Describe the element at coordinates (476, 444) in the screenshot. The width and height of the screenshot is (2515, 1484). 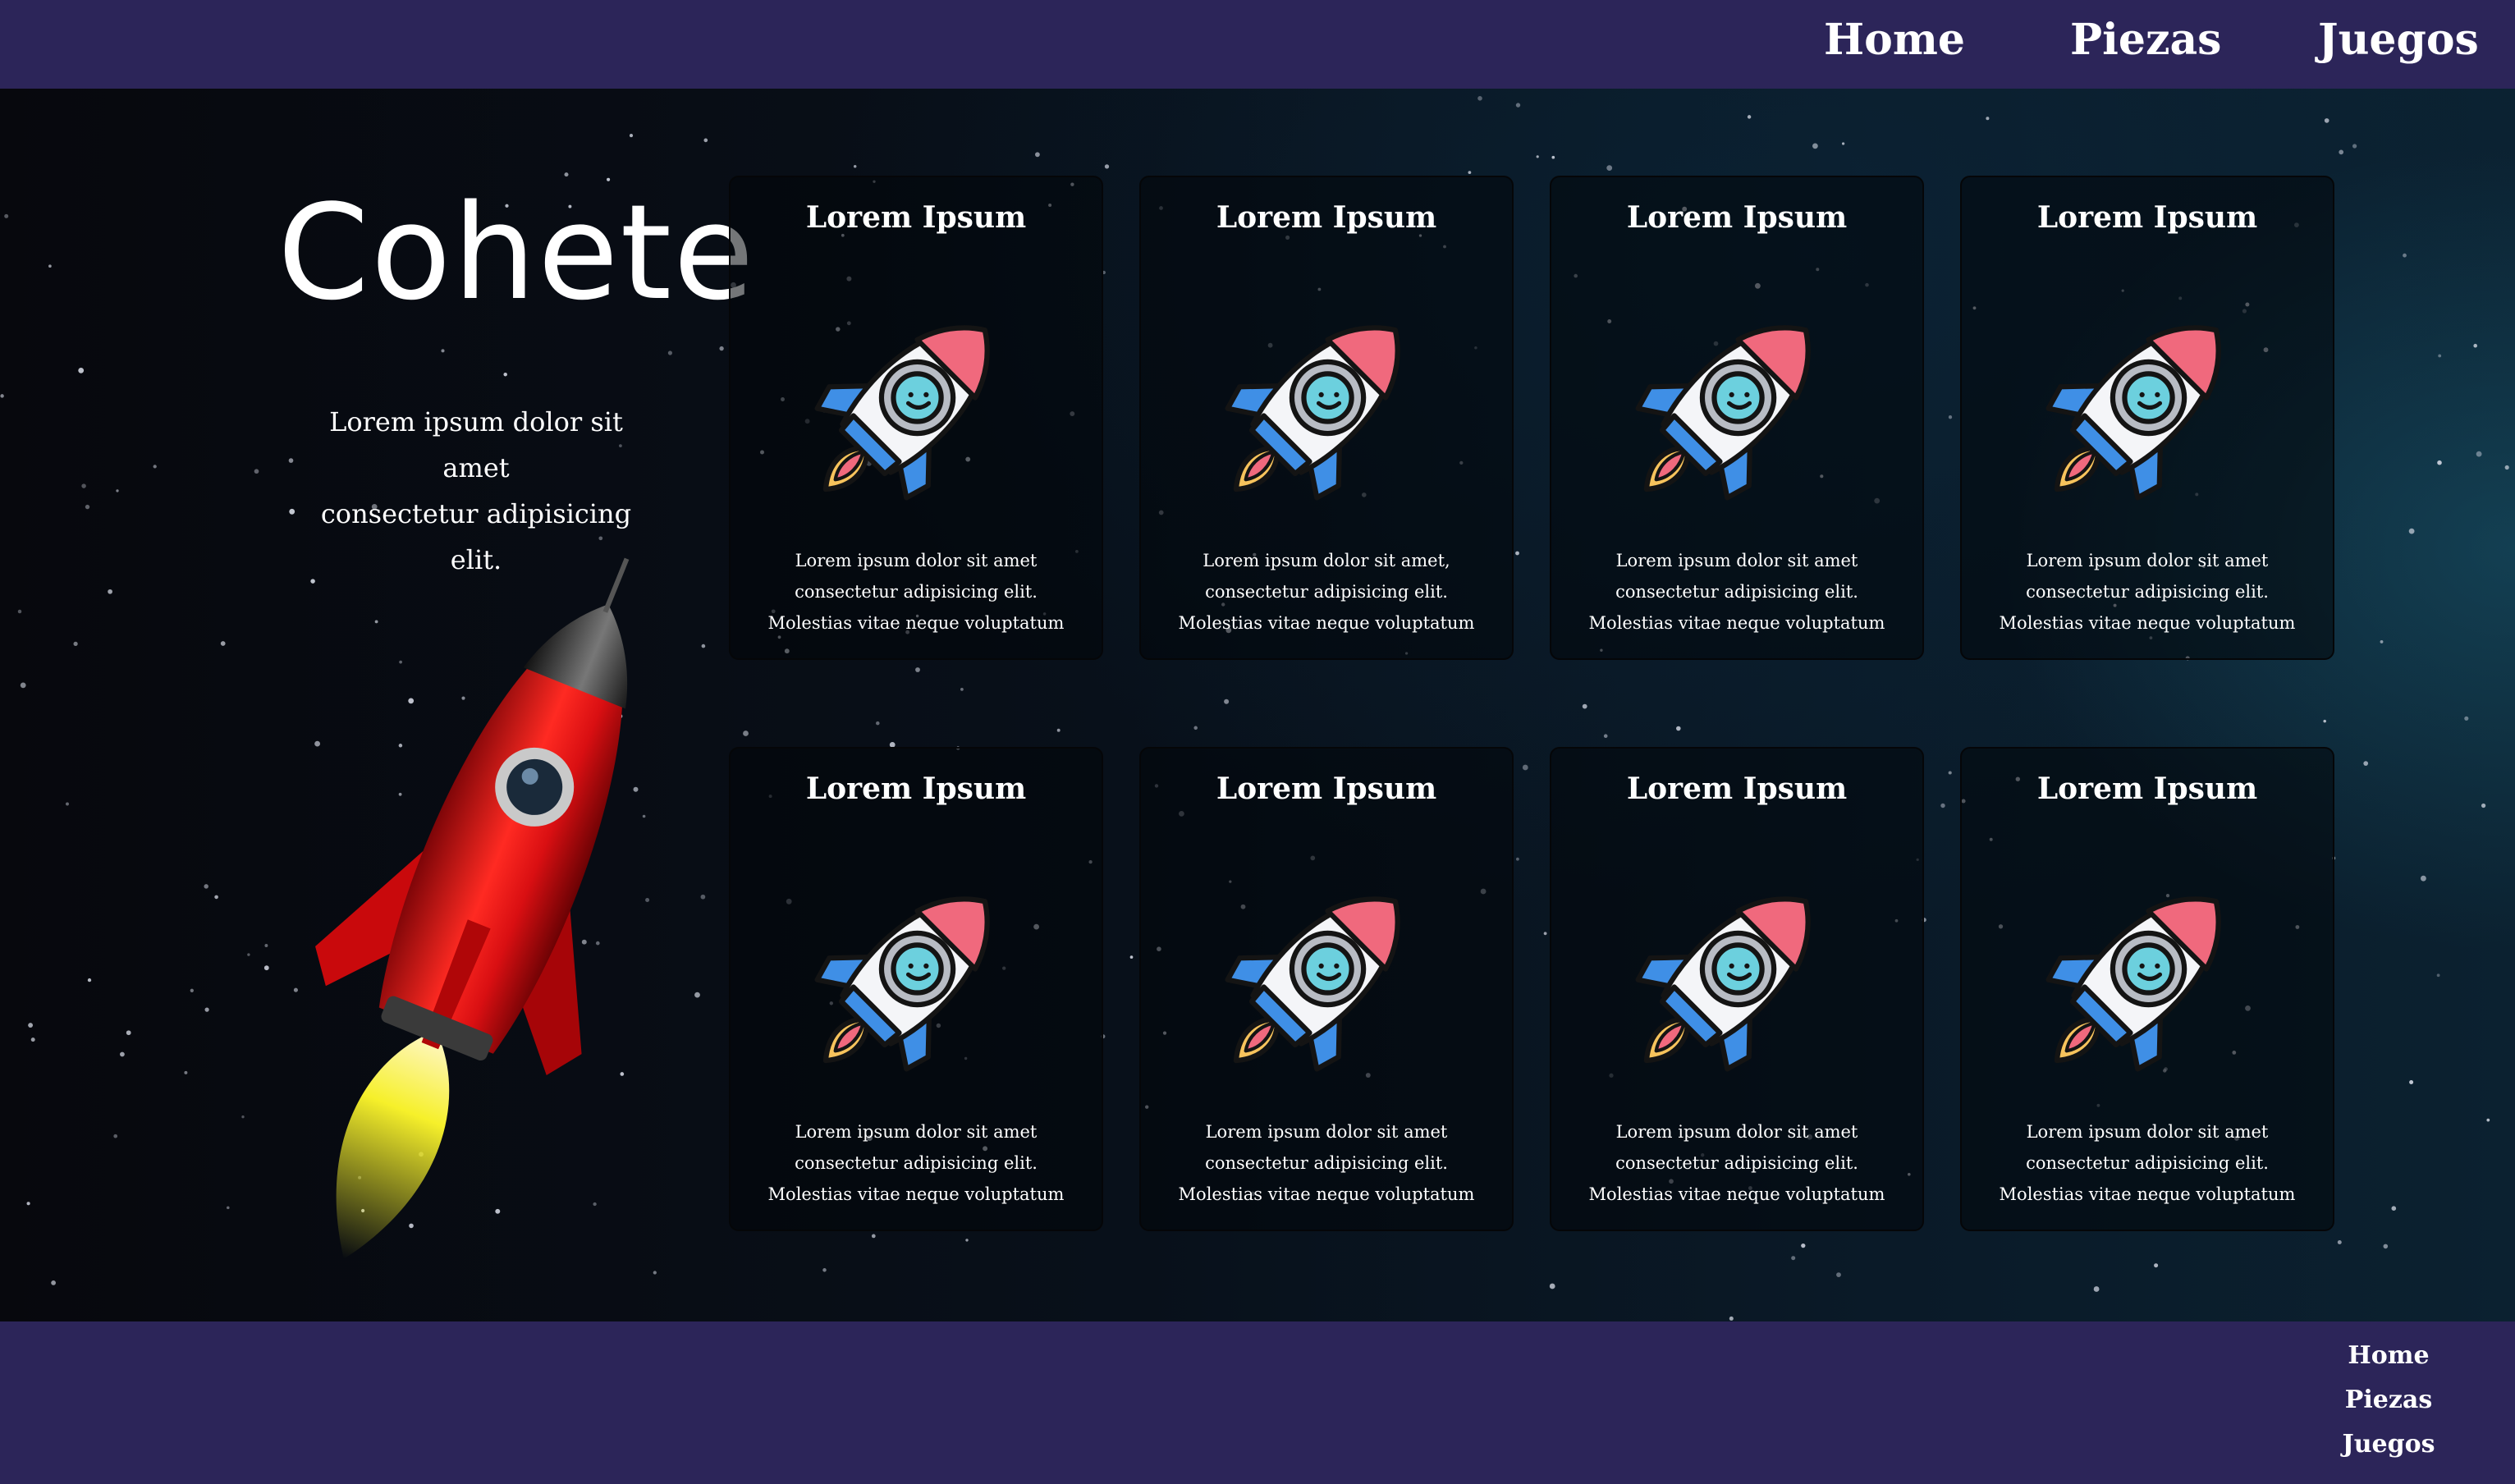
I see `intro-line: Lorem ipsum dolor sit amet` at that location.